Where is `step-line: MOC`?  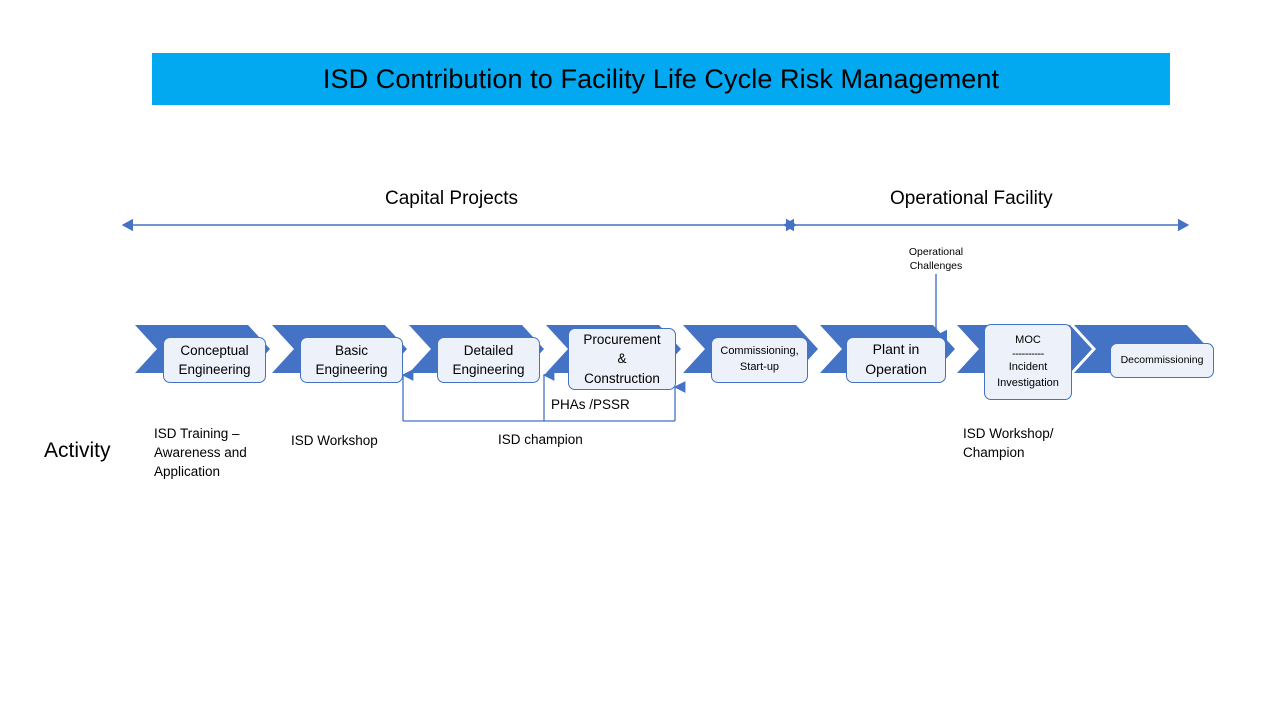 step-line: MOC is located at coordinates (1028, 339).